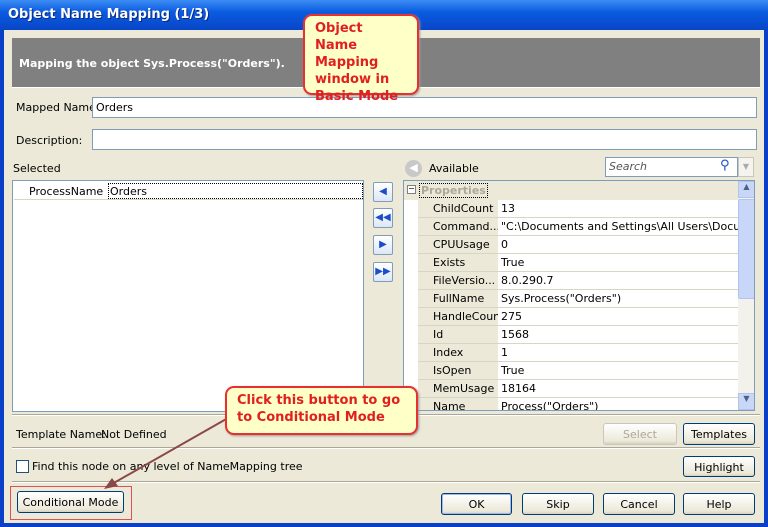 The height and width of the screenshot is (527, 768). I want to click on callout-arrow, so click(166, 453).